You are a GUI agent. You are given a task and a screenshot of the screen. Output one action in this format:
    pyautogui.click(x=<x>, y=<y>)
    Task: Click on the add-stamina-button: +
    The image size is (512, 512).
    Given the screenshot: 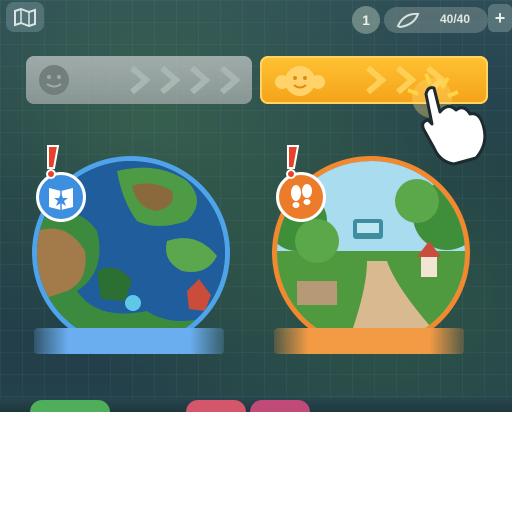 What is the action you would take?
    pyautogui.click(x=500, y=18)
    